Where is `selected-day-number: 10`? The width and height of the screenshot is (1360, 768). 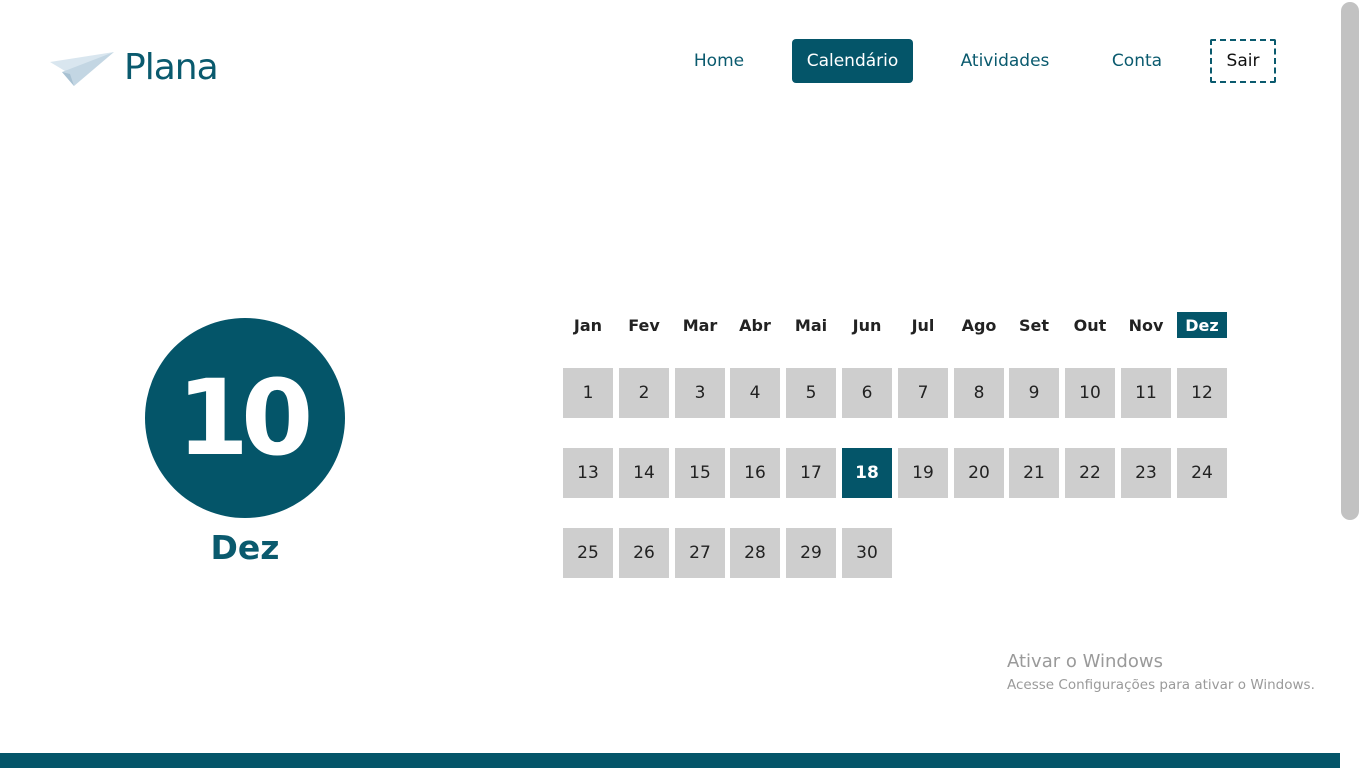
selected-day-number: 10 is located at coordinates (245, 418).